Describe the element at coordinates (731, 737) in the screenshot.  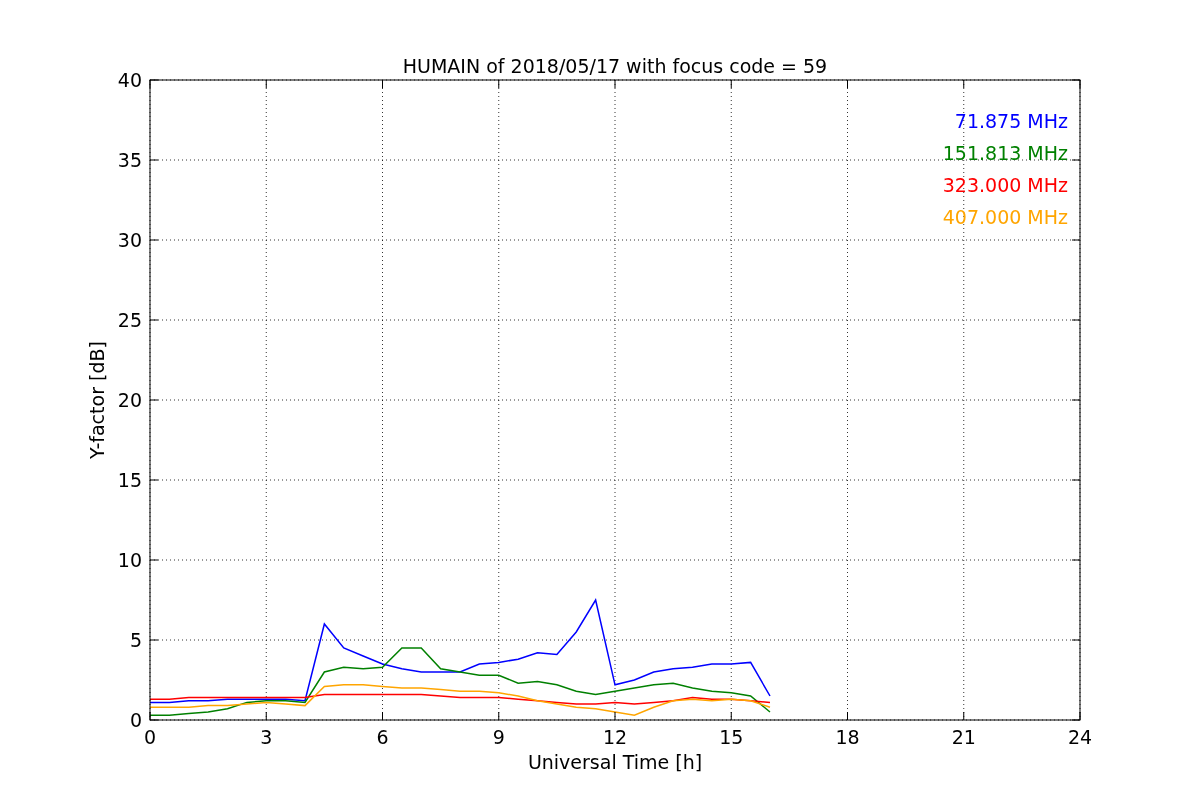
I see `x-tick-label: 15` at that location.